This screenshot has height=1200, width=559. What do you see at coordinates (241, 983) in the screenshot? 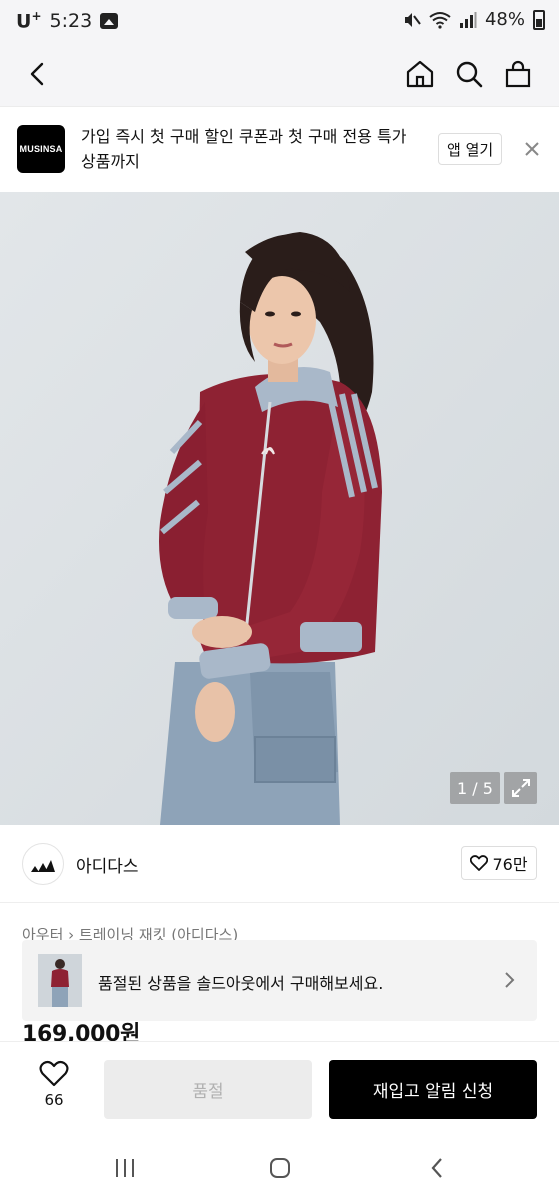
I see `soldout-message: 품절된 상품을 솔드아웃에서 구매해보세요.` at bounding box center [241, 983].